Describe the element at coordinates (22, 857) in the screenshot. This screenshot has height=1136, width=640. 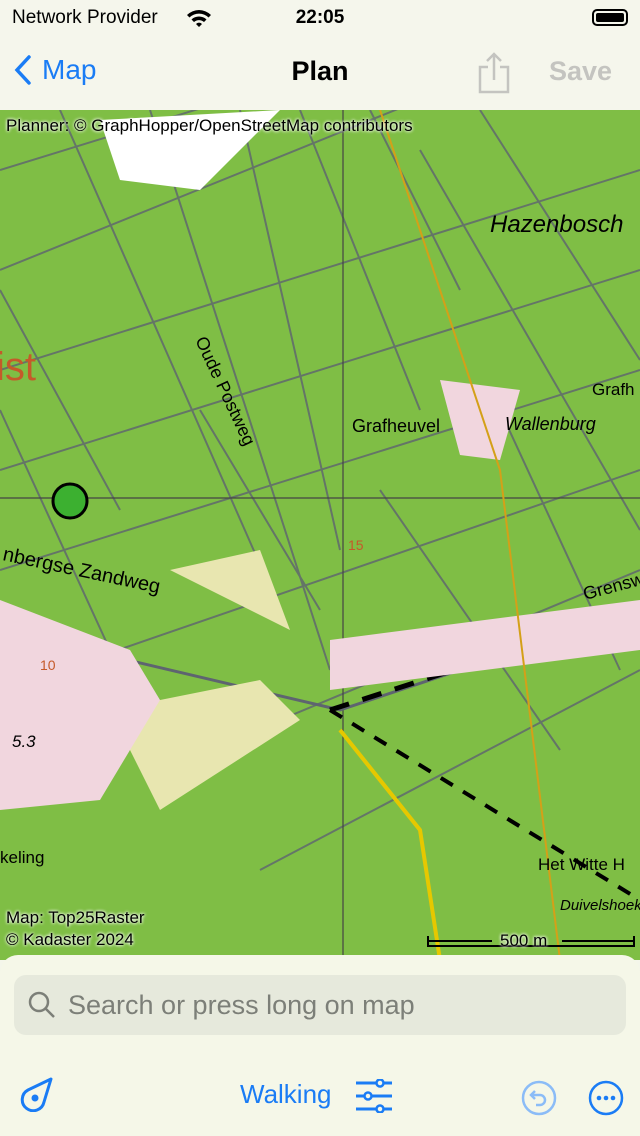
I see `map-label-keling: keling` at that location.